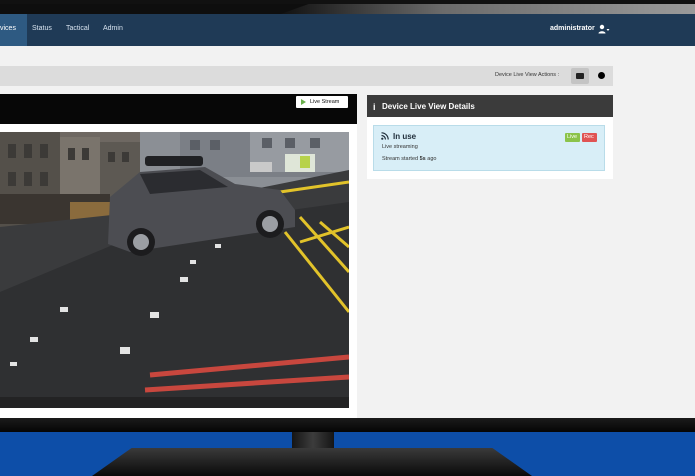  Describe the element at coordinates (303, 102) in the screenshot. I see `play-icon` at that location.